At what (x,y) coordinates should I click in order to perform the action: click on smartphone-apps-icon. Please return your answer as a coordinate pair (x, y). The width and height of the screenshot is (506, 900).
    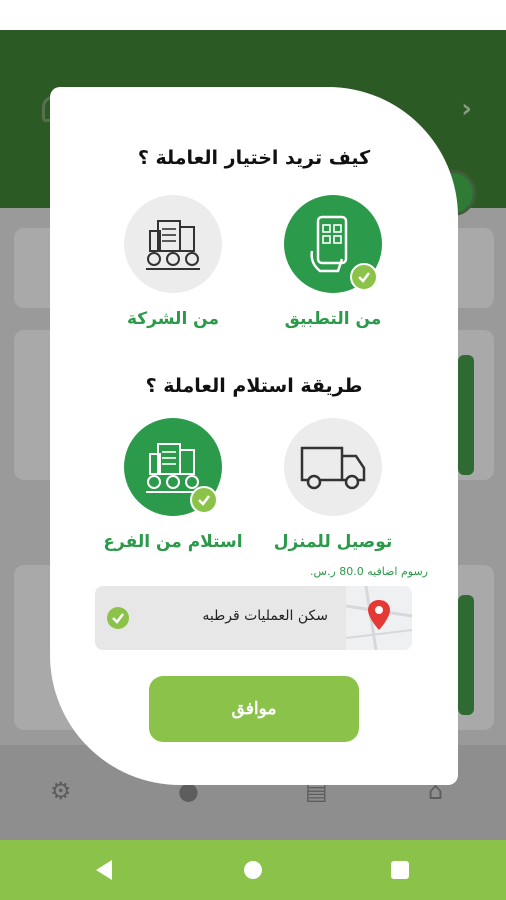
    Looking at the image, I should click on (329, 244).